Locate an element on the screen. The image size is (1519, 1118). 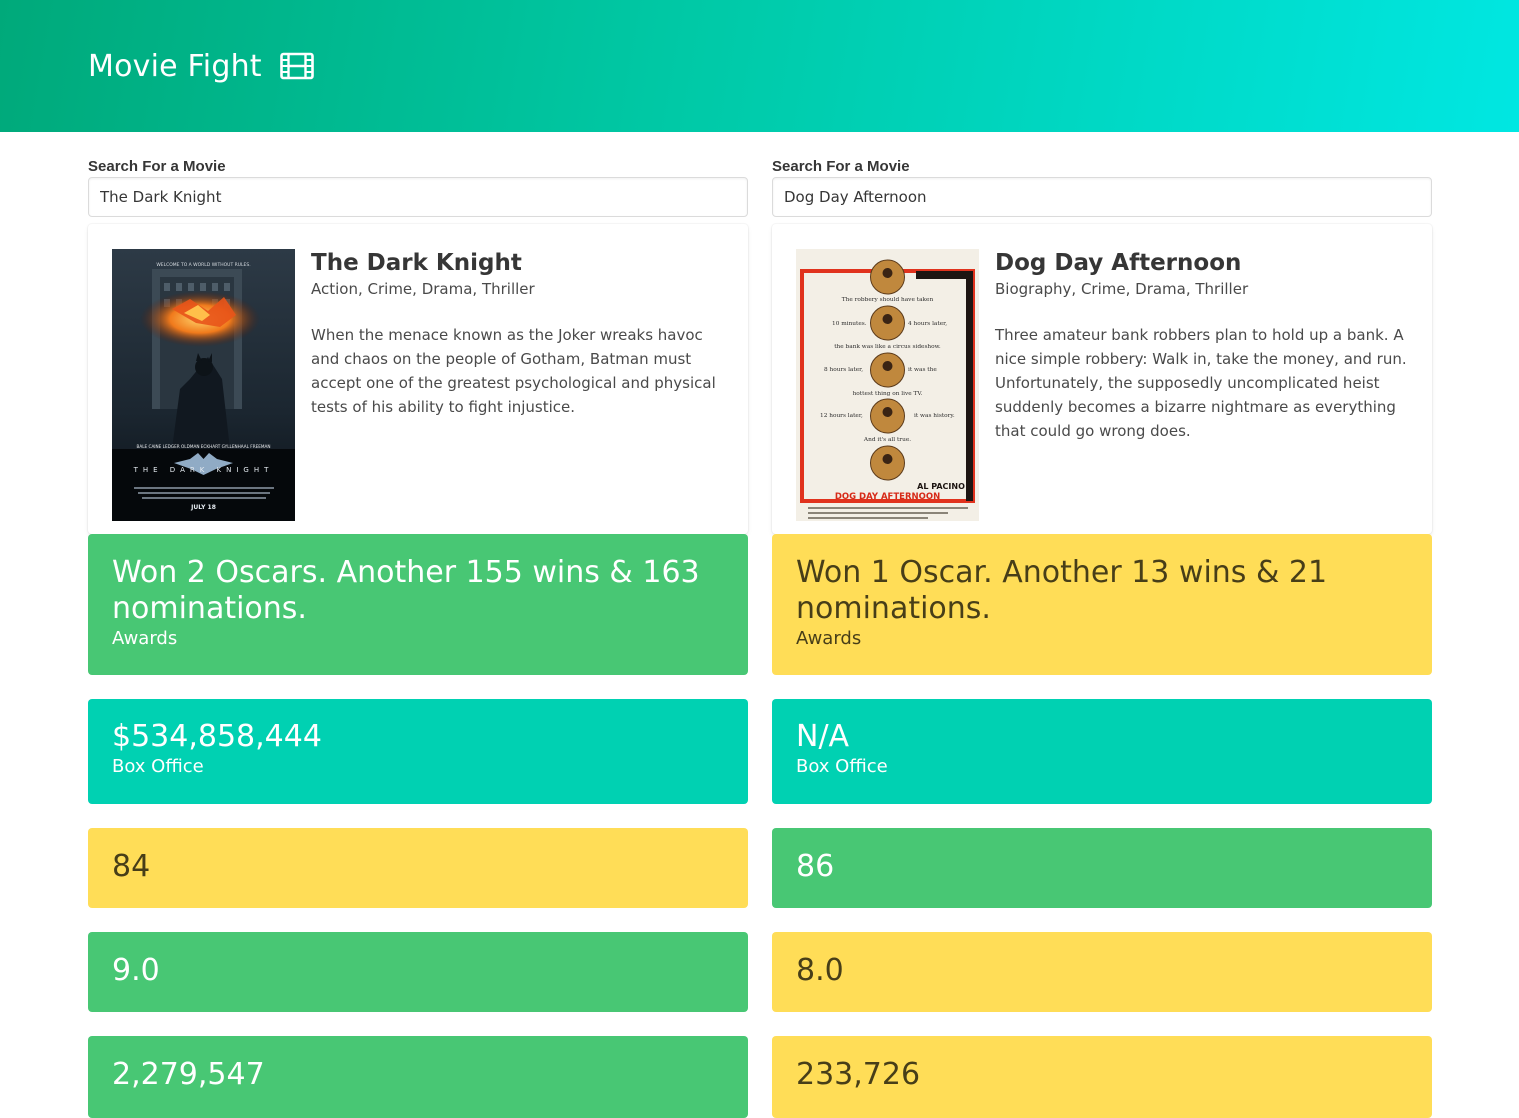
right-poster-star: AL PACINO is located at coordinates (941, 486).